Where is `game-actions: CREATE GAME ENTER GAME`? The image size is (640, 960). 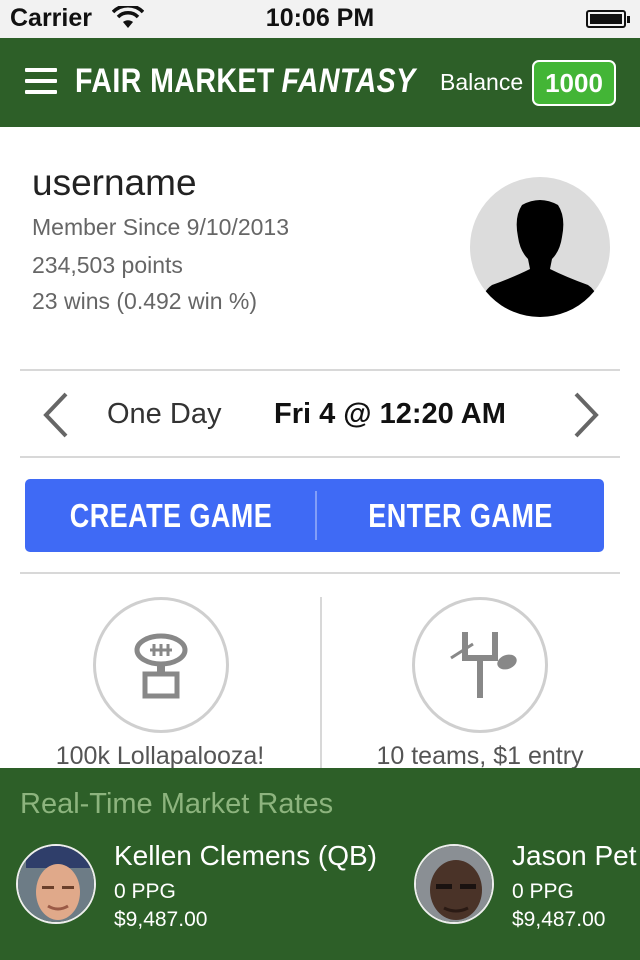 game-actions: CREATE GAME ENTER GAME is located at coordinates (314, 515).